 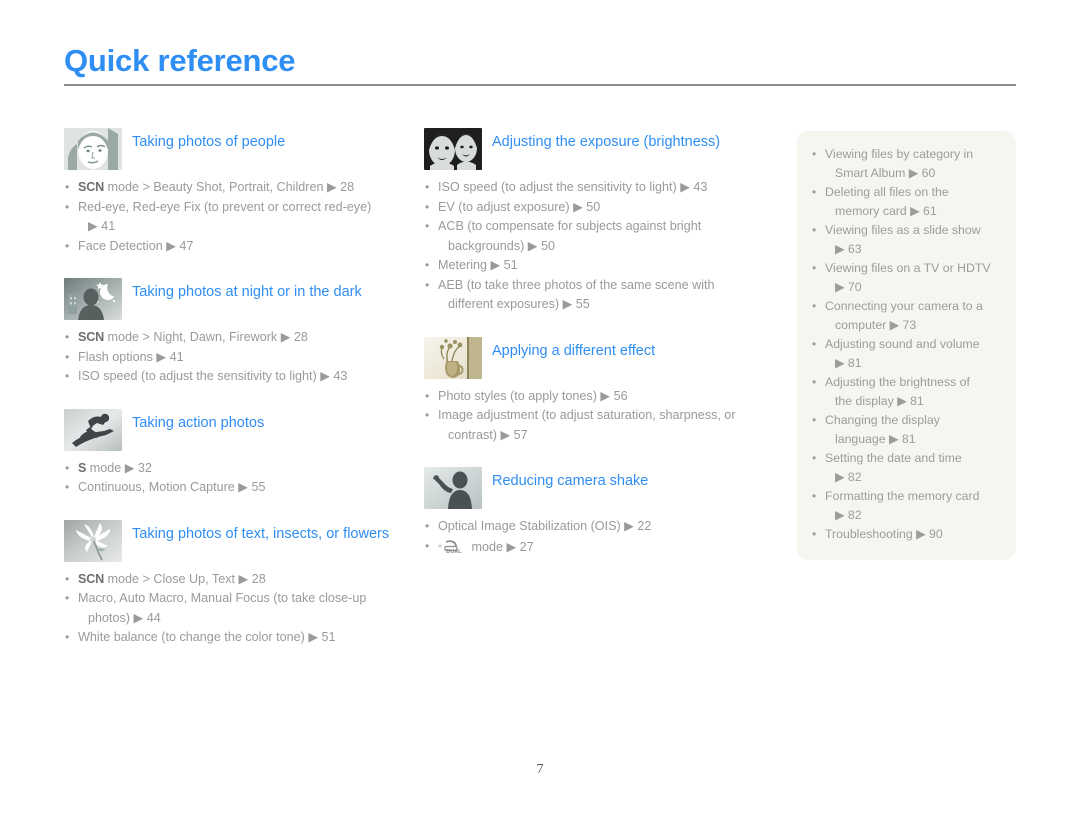 I want to click on vase-flowers-effect-thumbnail, so click(x=453, y=357).